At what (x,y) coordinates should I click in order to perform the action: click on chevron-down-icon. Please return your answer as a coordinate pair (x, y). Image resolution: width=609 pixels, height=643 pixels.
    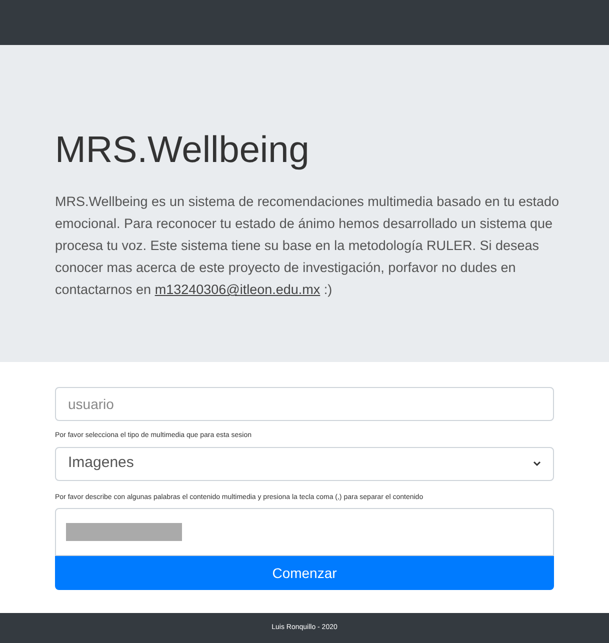
    Looking at the image, I should click on (537, 463).